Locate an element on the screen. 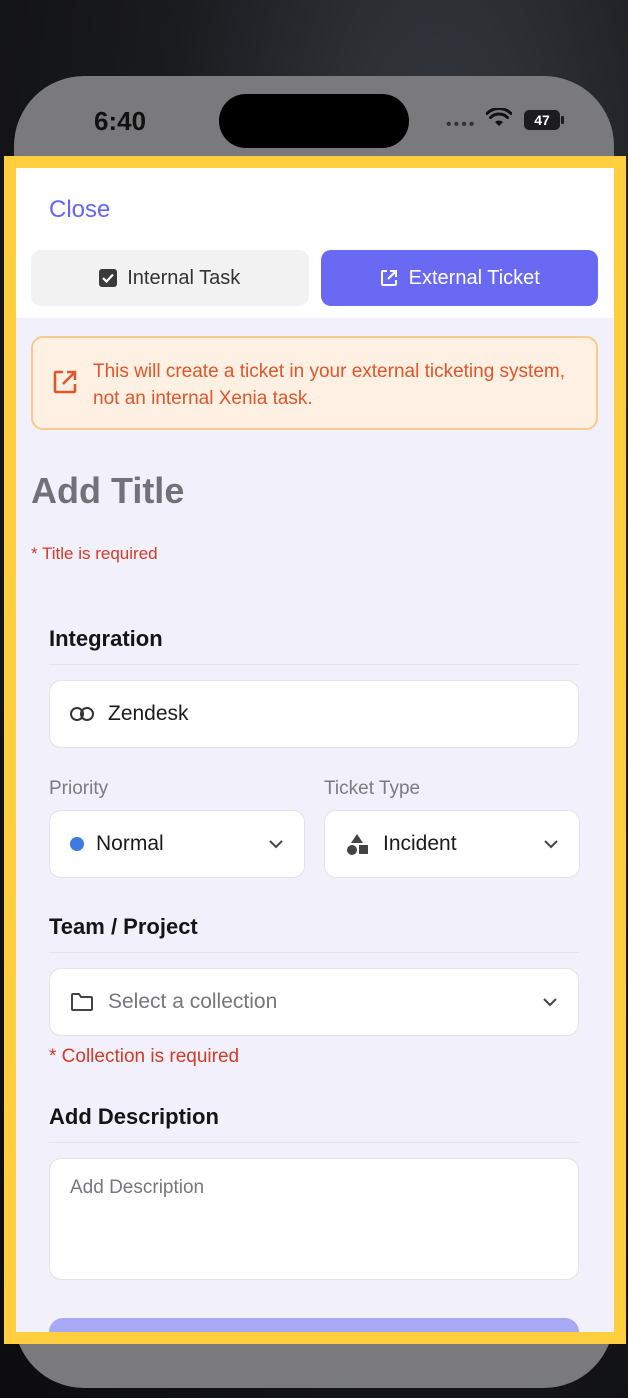  modal-header: Close Internal Task External Ticket is located at coordinates (315, 243).